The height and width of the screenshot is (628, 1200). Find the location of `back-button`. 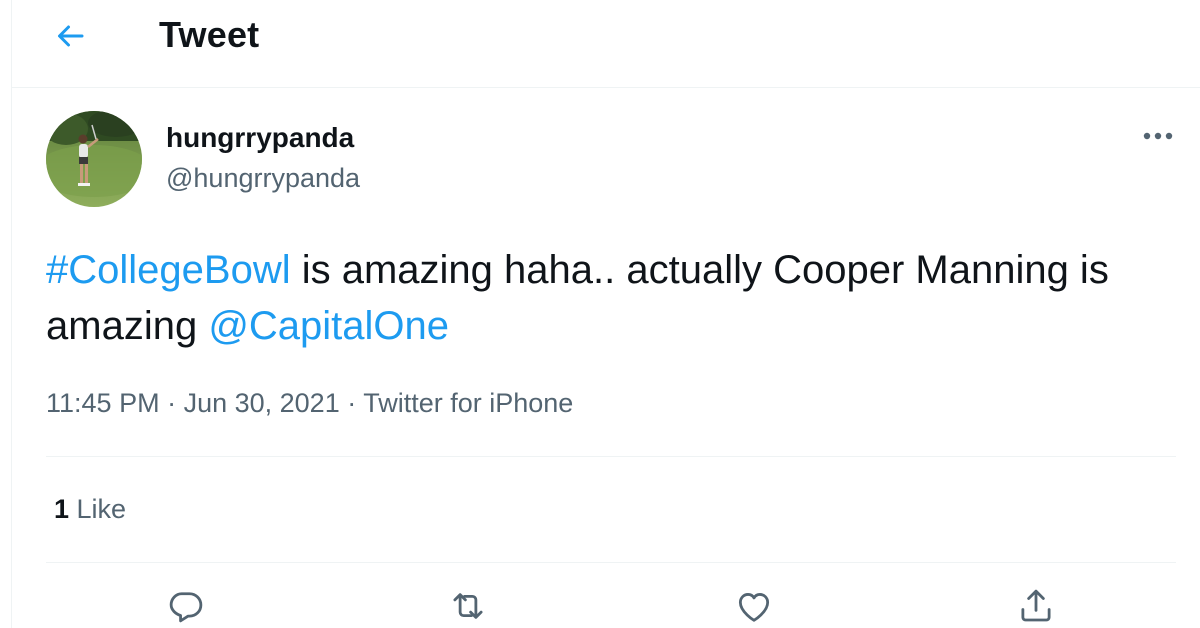

back-button is located at coordinates (70, 36).